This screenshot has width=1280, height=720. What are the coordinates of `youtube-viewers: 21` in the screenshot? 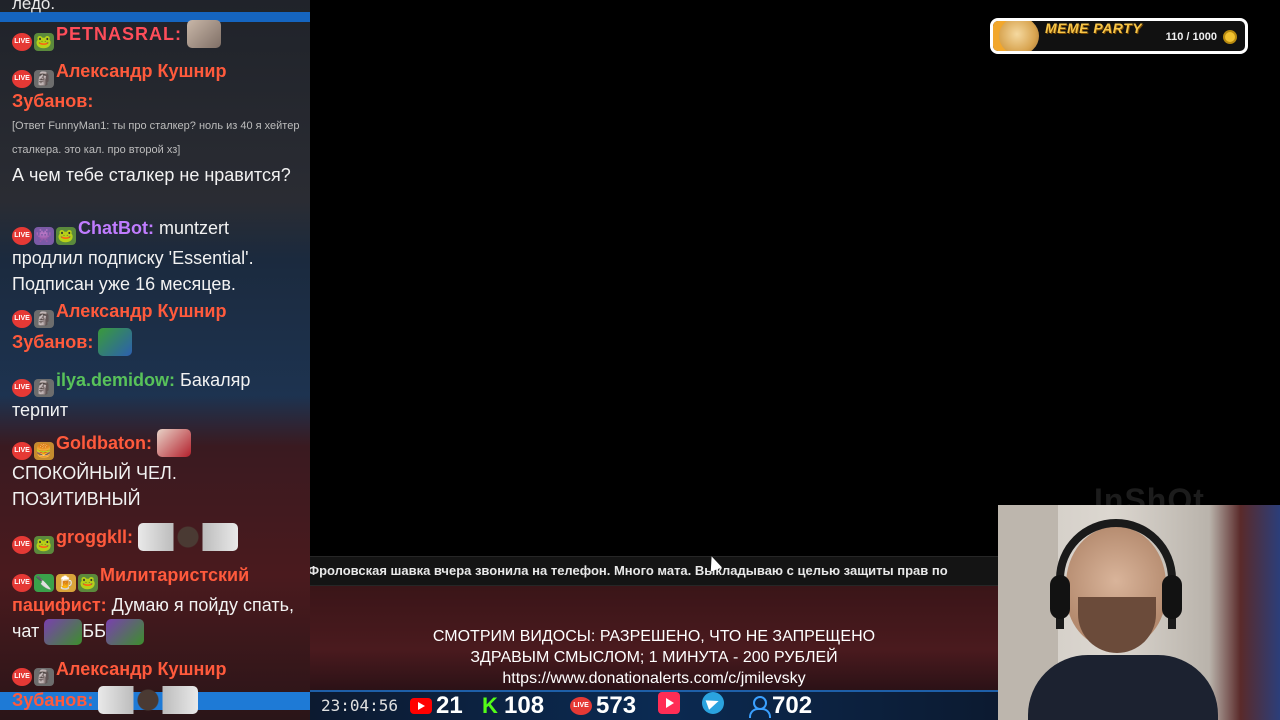 It's located at (436, 706).